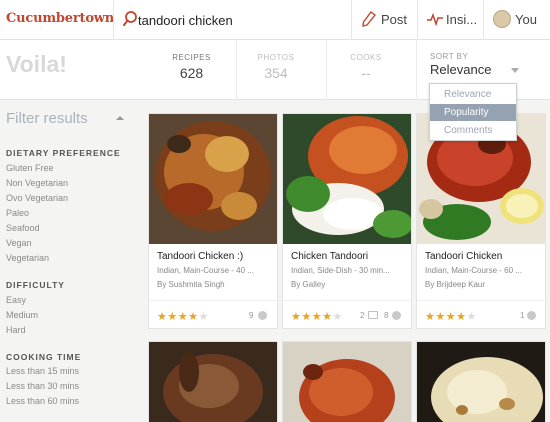 This screenshot has height=422, width=550. I want to click on top-bar: Cucumbertown Post Insi... You, so click(275, 20).